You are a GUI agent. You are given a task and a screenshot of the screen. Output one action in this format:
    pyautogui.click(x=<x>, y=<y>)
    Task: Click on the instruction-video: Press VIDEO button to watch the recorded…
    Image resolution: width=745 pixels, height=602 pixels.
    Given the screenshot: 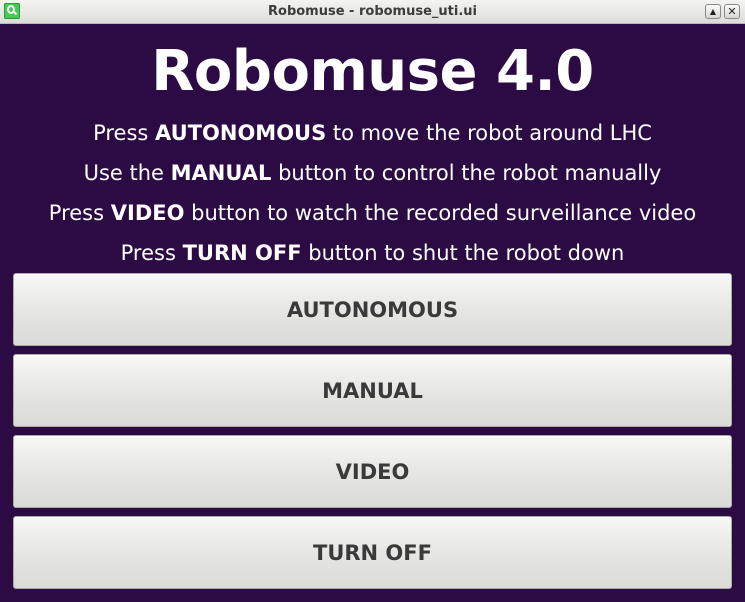 What is the action you would take?
    pyautogui.click(x=372, y=213)
    